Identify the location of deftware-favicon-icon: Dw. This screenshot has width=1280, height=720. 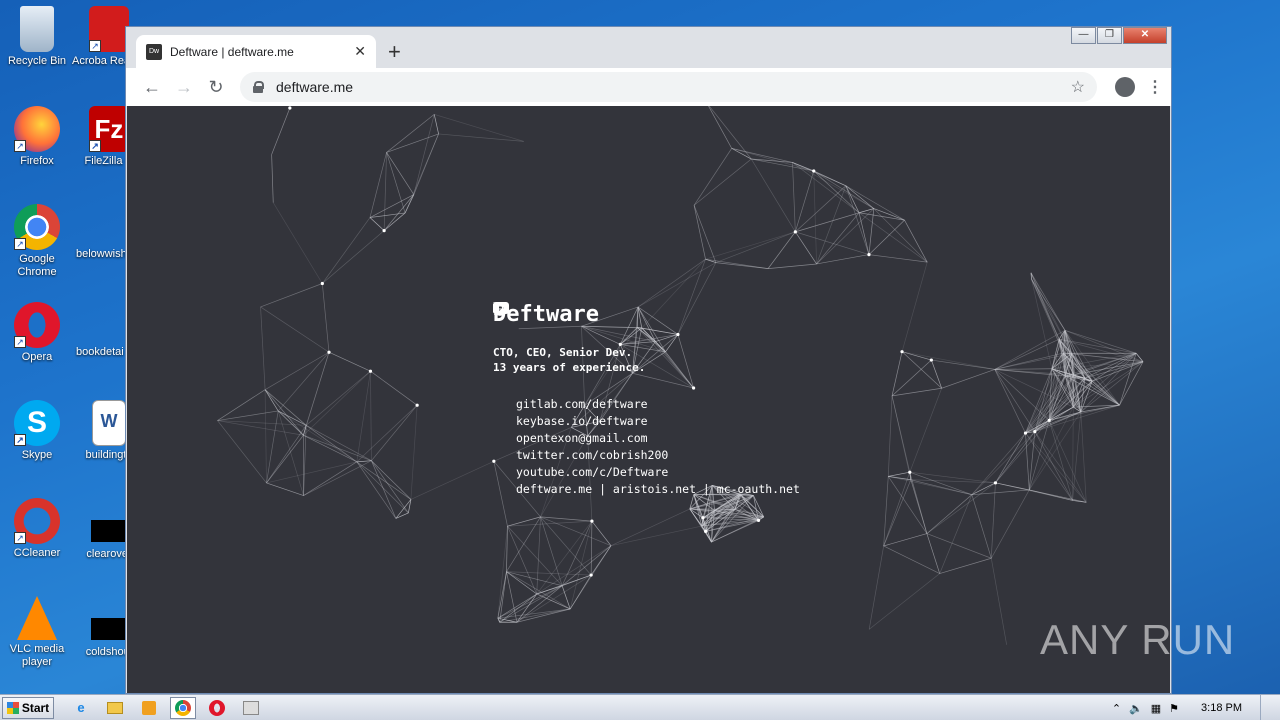
(154, 51).